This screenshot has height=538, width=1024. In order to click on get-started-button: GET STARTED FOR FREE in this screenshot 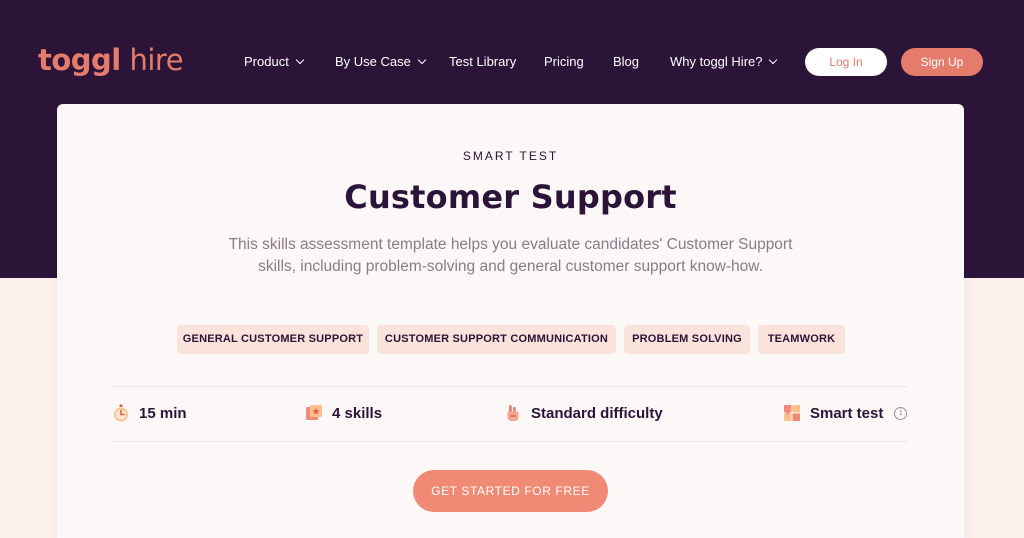, I will do `click(510, 491)`.